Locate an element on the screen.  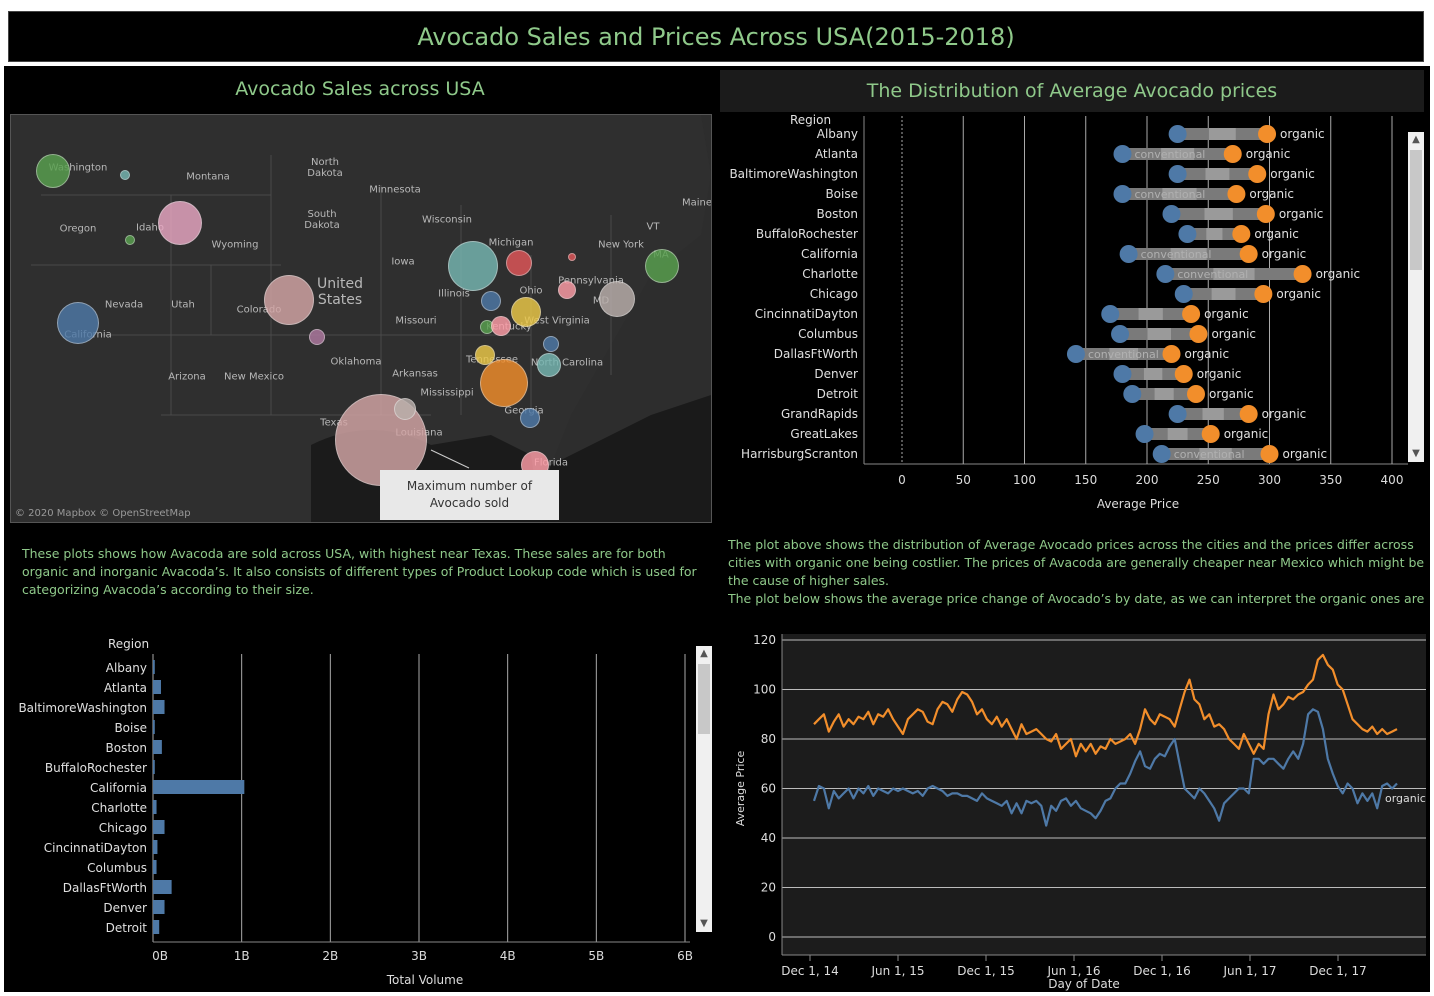
dist-region-label: Atlanta is located at coordinates (836, 154).